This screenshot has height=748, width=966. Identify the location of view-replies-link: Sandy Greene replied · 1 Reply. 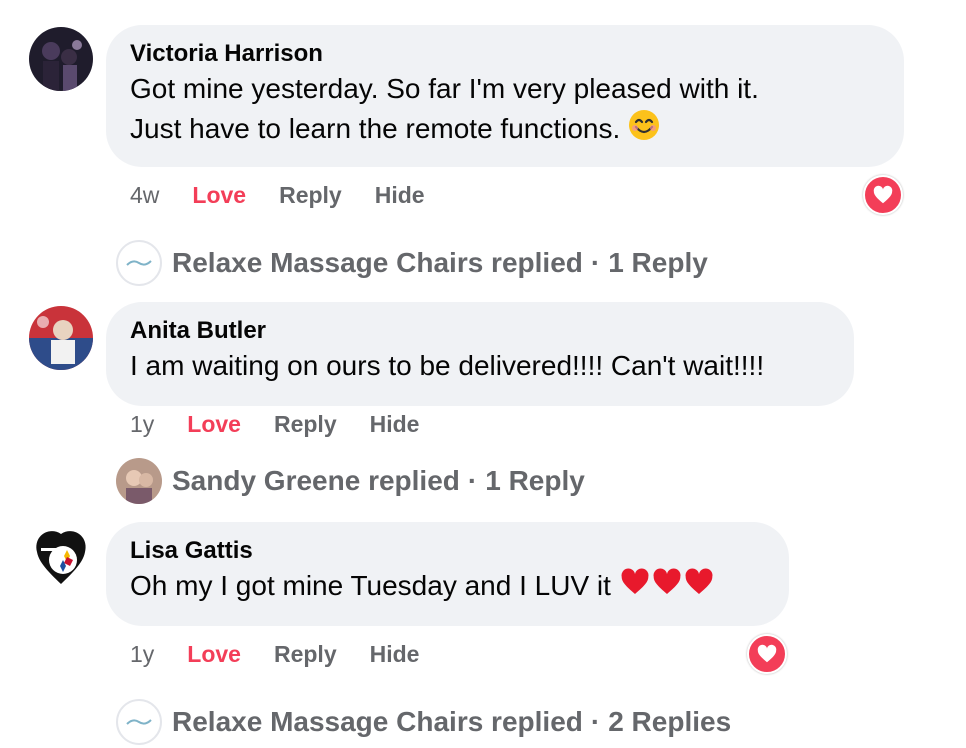
(350, 481).